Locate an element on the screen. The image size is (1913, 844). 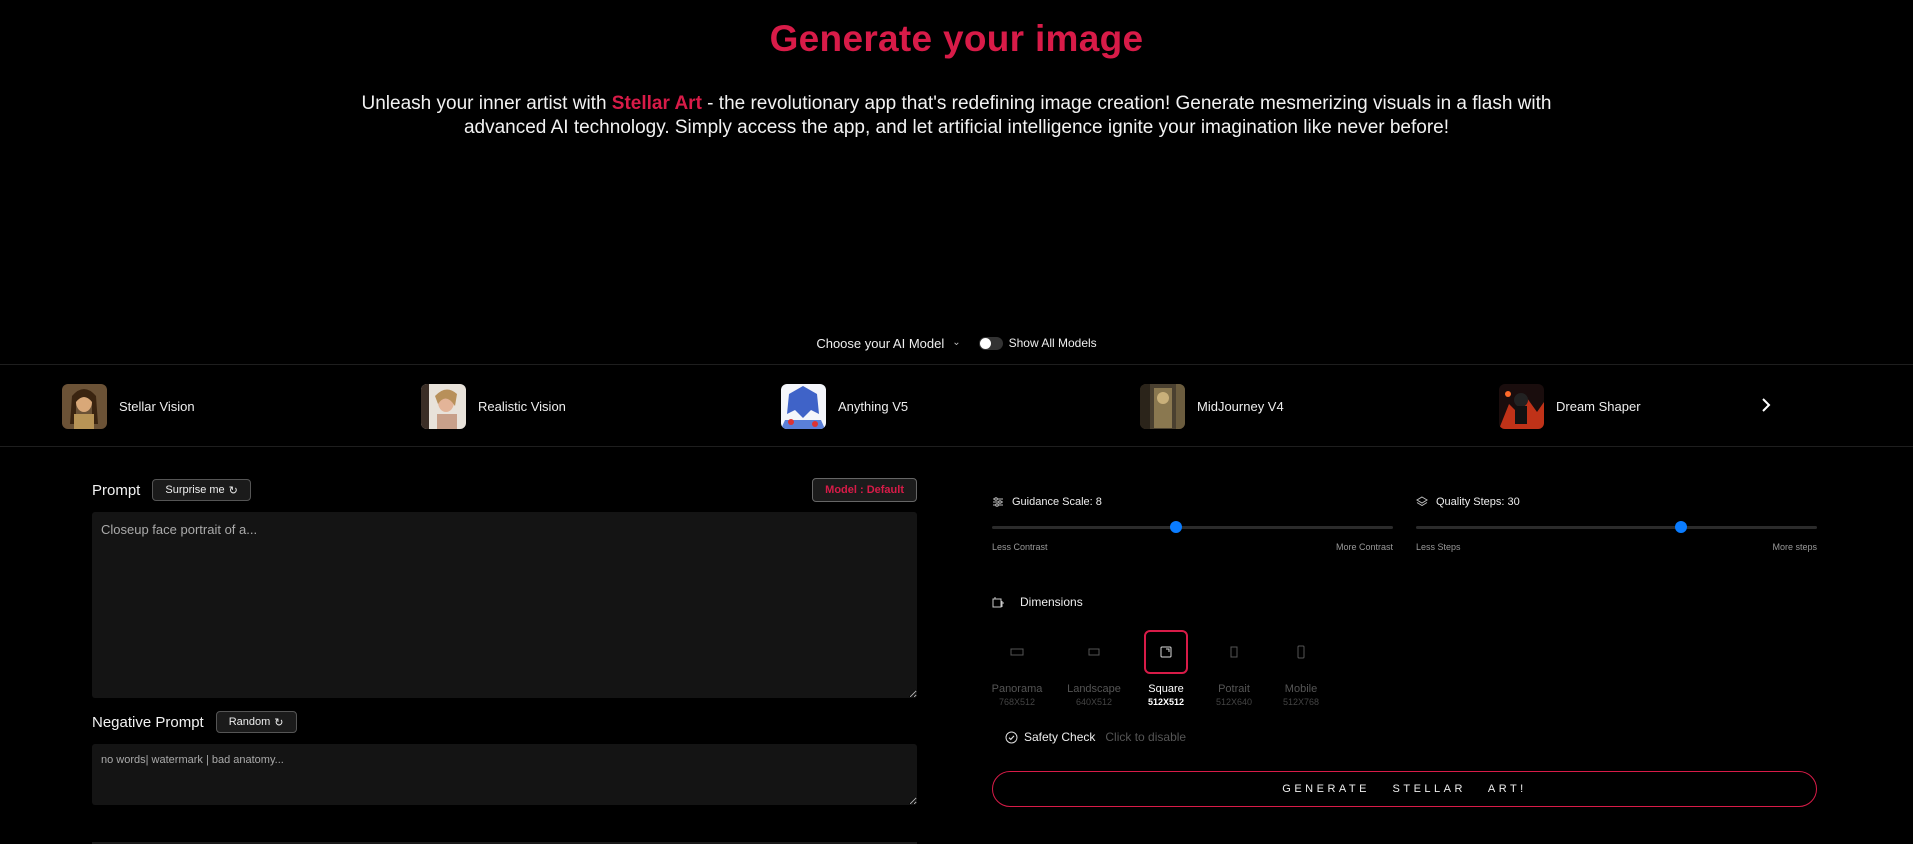
carousel-next-button is located at coordinates (1766, 405).